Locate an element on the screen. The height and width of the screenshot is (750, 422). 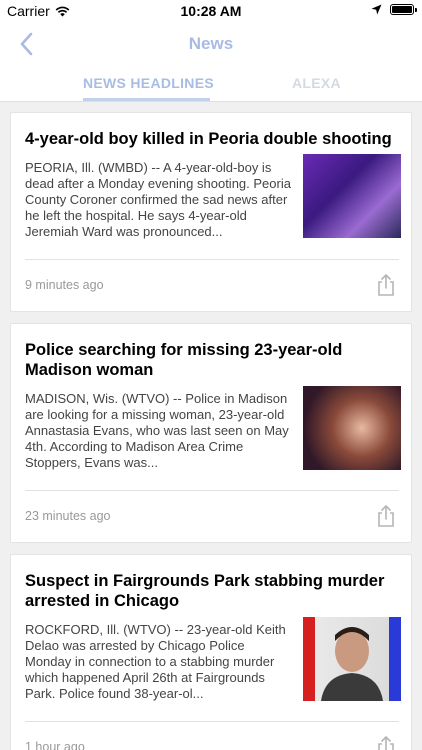
tab-alexa: ALEXA is located at coordinates (316, 83).